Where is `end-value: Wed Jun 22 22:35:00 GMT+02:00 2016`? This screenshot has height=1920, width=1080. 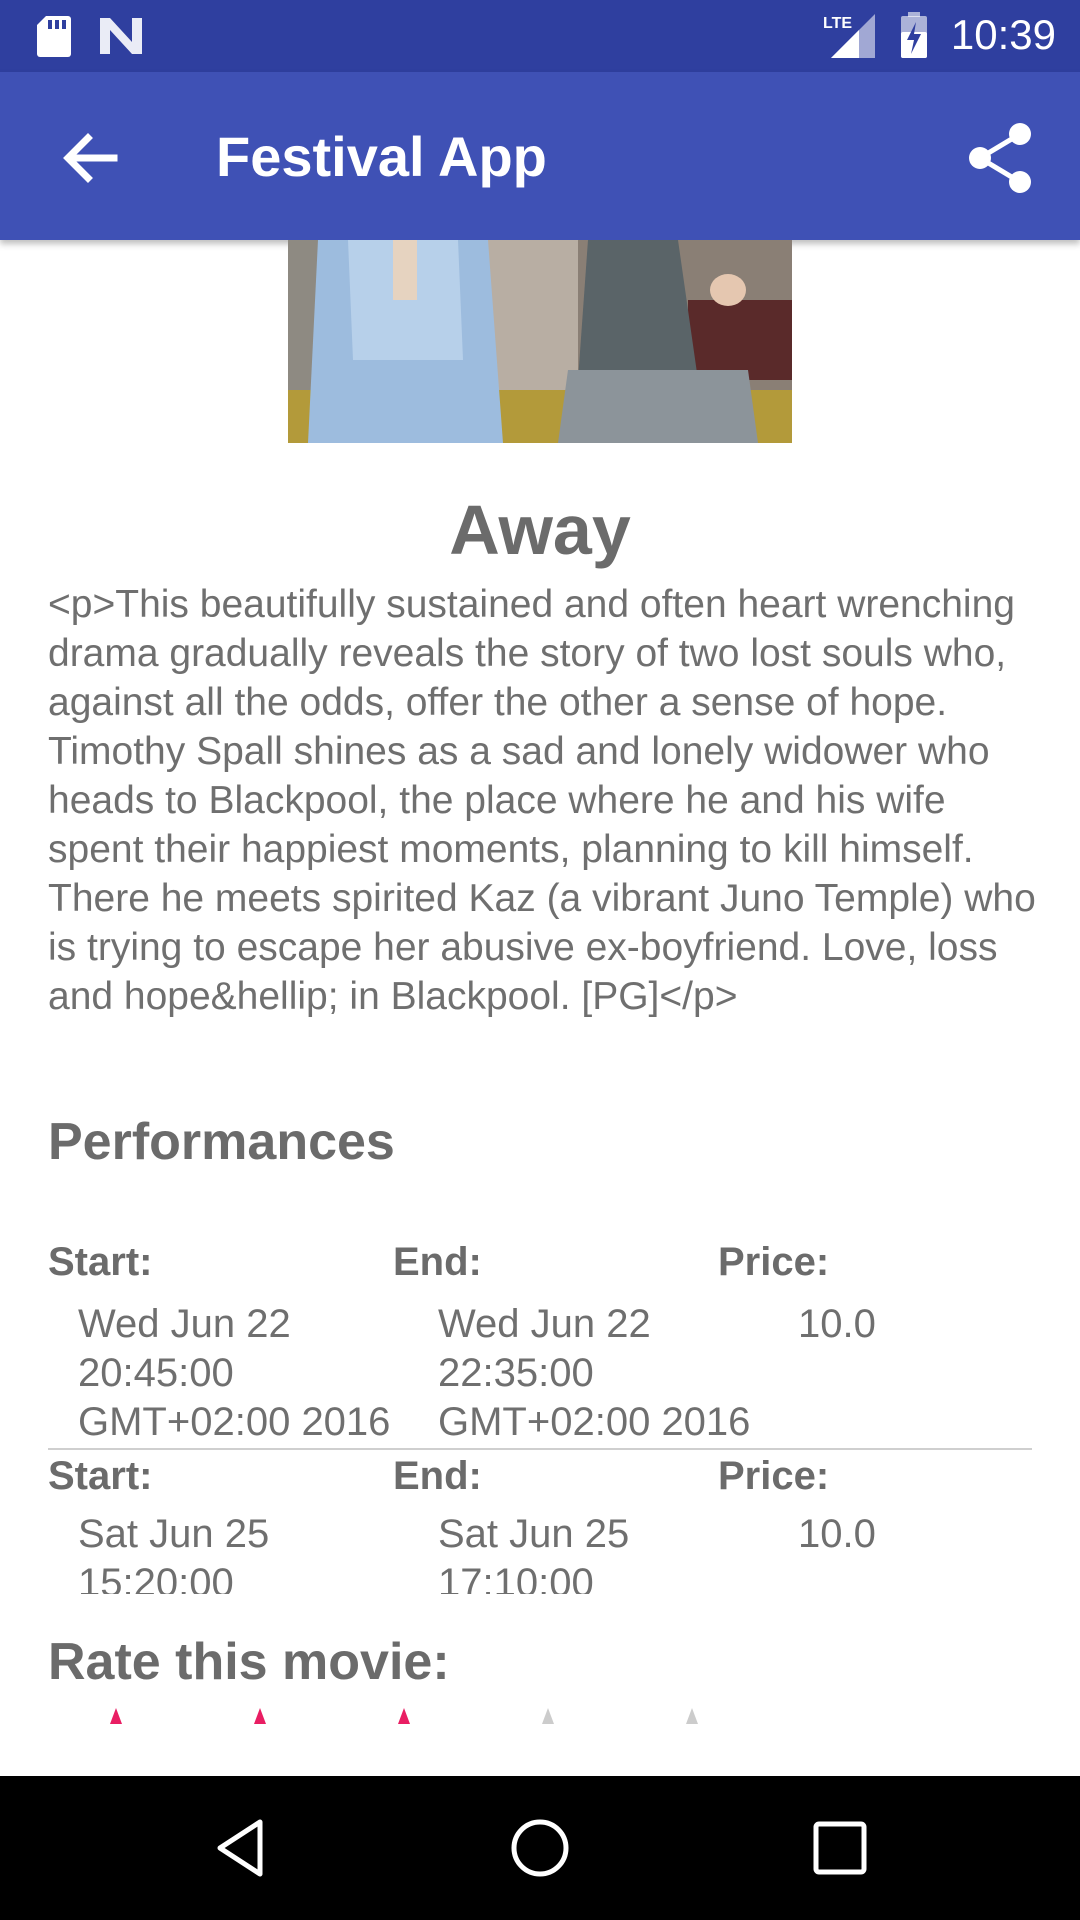
end-value: Wed Jun 22 22:35:00 GMT+02:00 2016 is located at coordinates (594, 1373).